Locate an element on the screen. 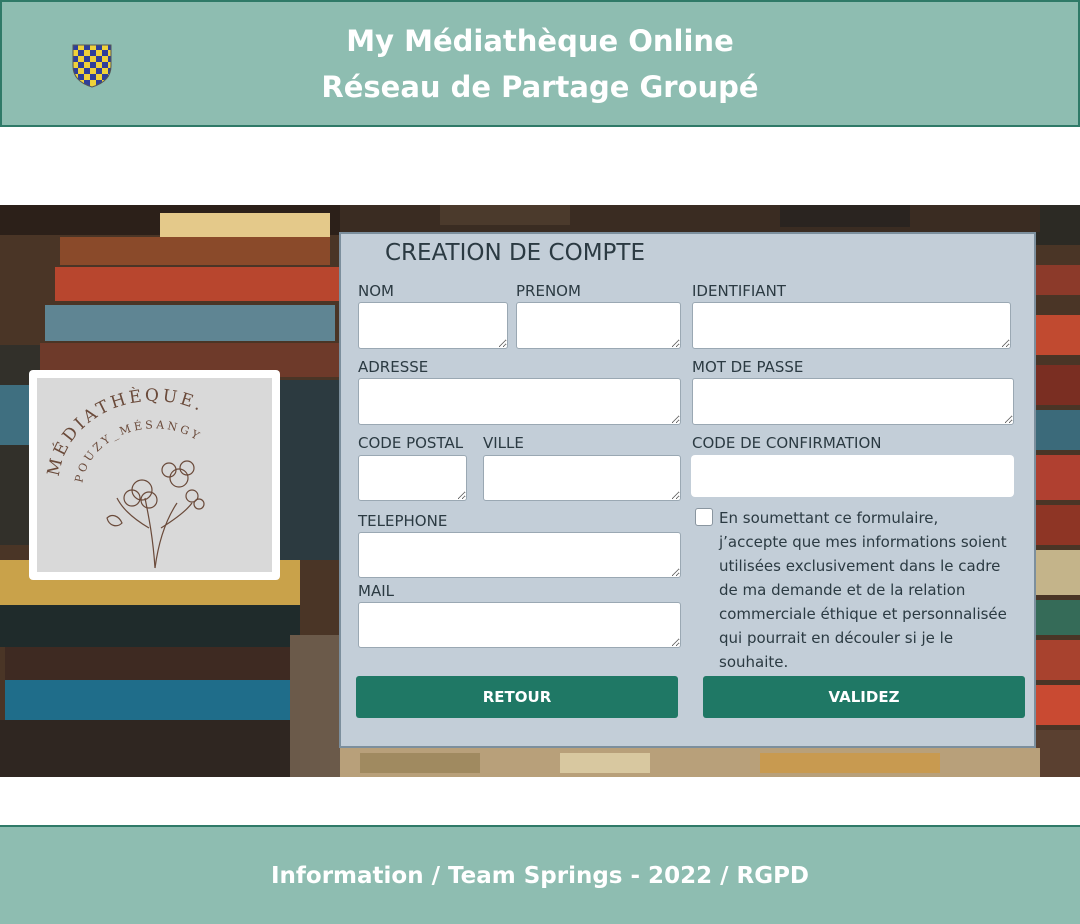  identifiant-label: IDENTIFIANT is located at coordinates (739, 291).